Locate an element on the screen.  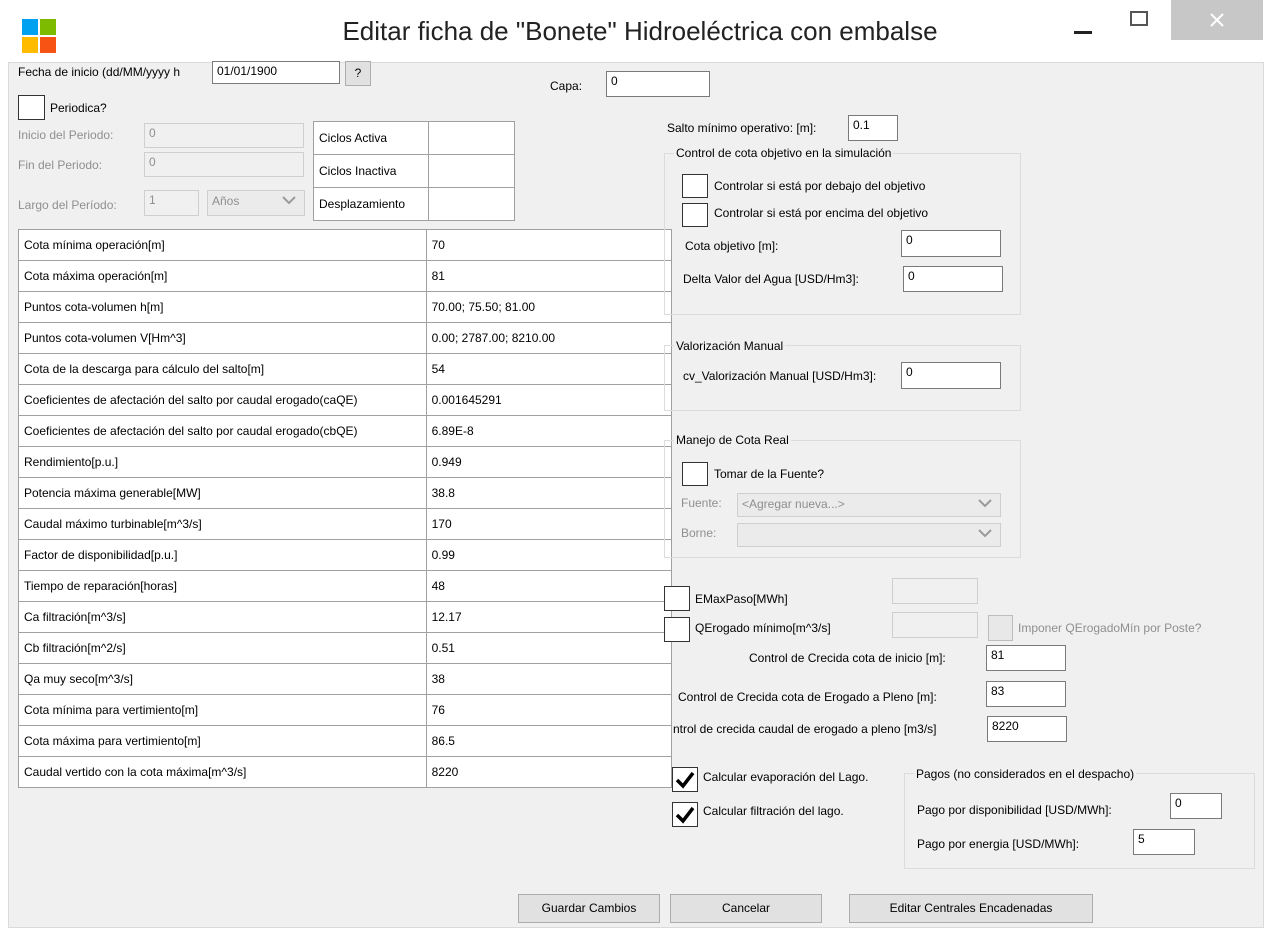
largo-unit-select: Años is located at coordinates (256, 203).